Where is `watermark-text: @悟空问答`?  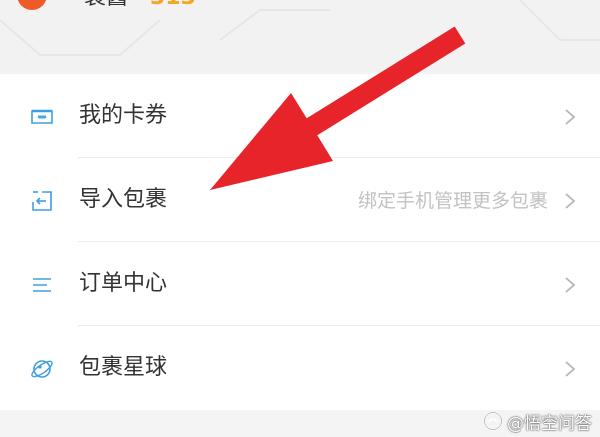
watermark-text: @悟空问答 is located at coordinates (549, 423).